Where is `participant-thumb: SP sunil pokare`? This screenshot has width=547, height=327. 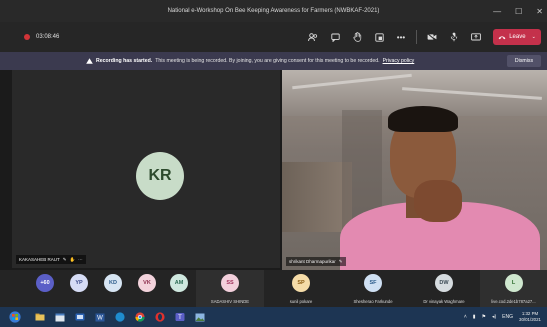
participant-thumb: SP sunil pokare is located at coordinates (301, 289).